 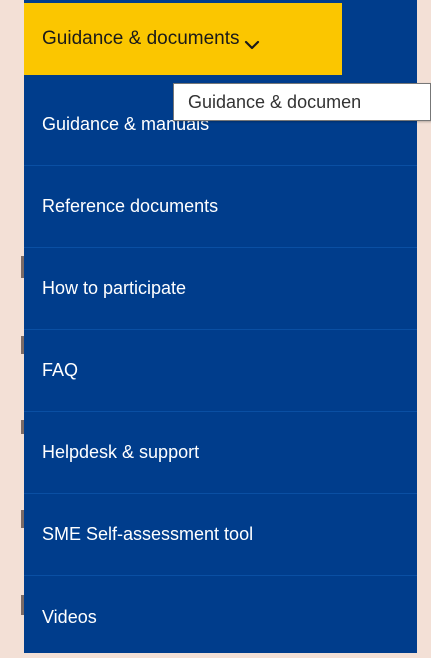 I want to click on menu-item-label: SME Self-assessment tool, so click(x=148, y=534).